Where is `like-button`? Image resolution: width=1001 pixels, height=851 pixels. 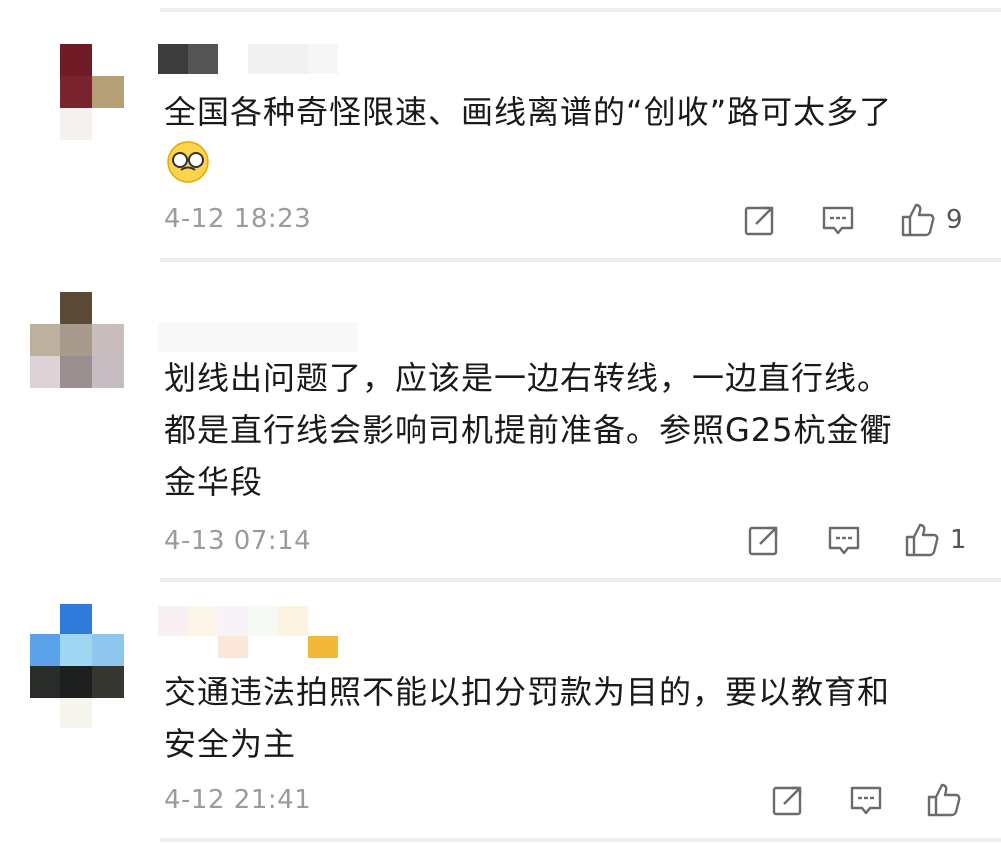 like-button is located at coordinates (949, 800).